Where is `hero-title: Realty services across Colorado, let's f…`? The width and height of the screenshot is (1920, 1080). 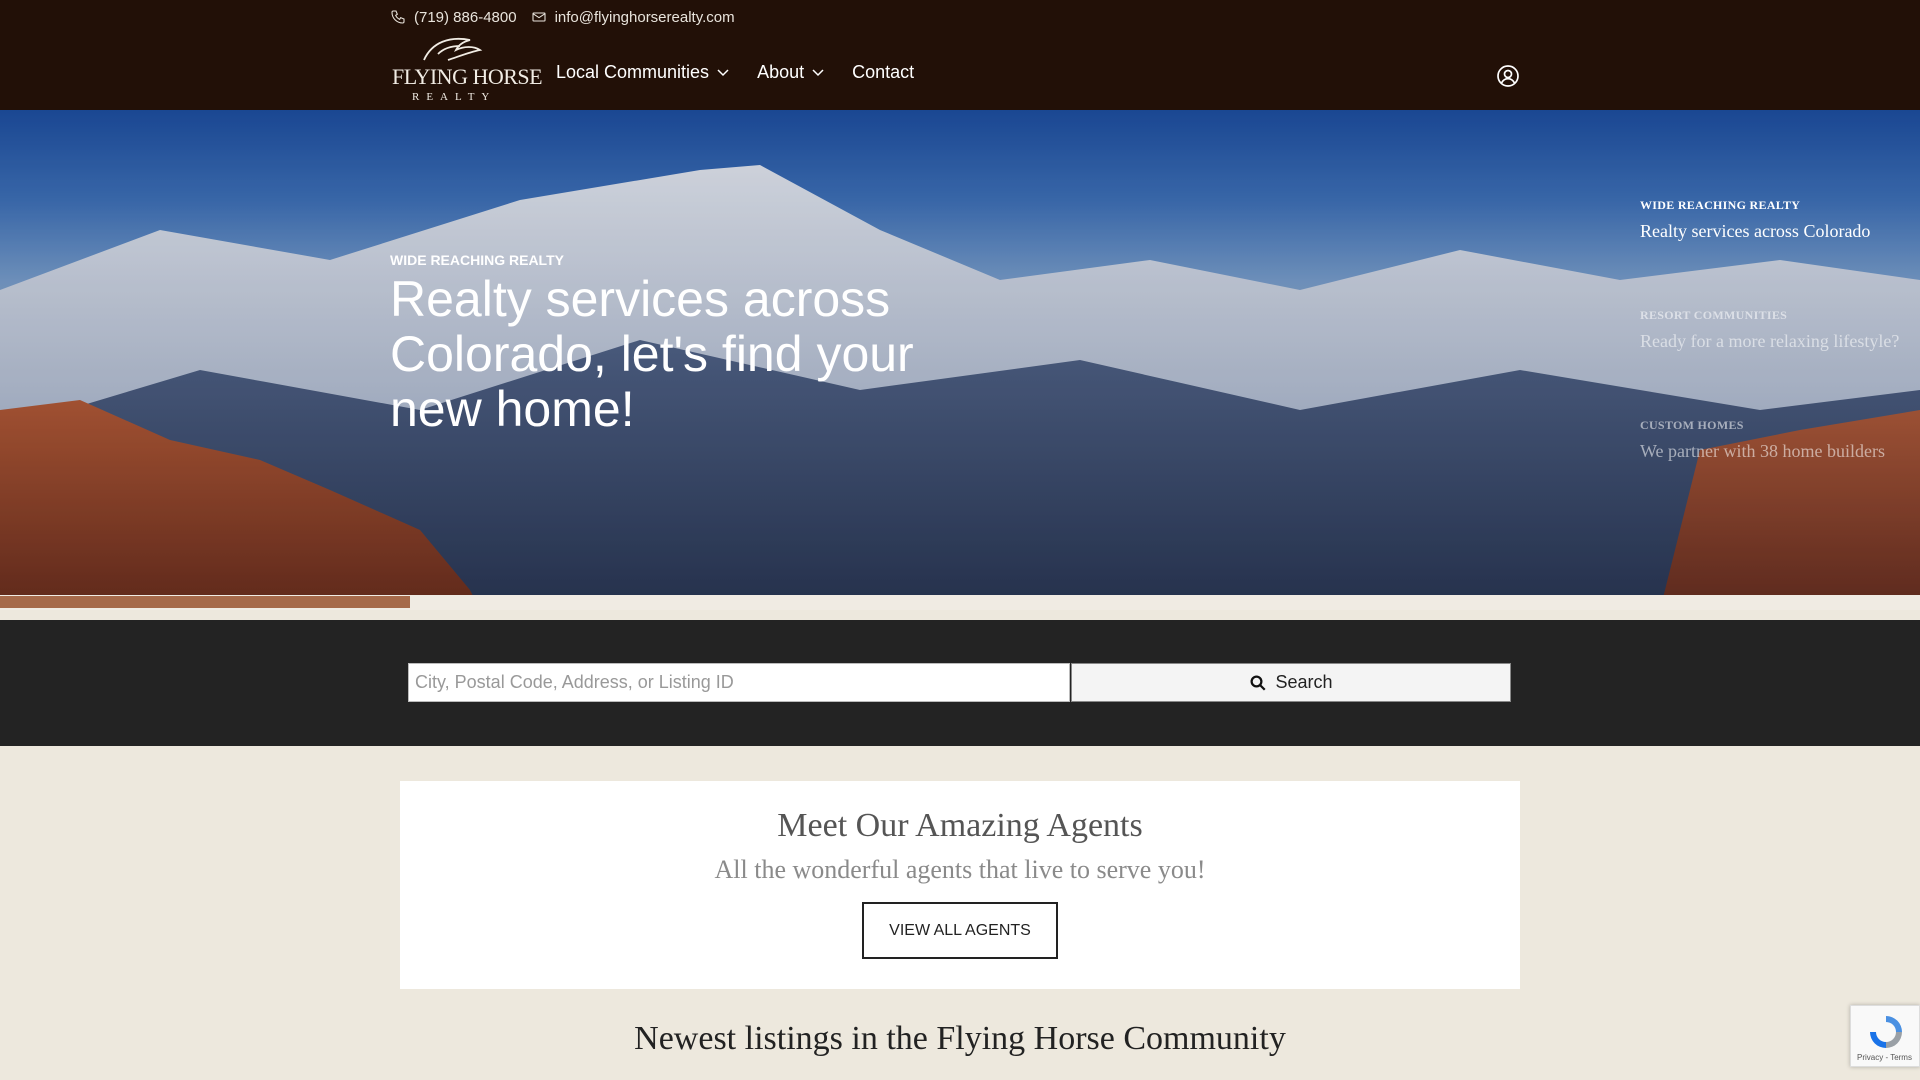
hero-title: Realty services across Colorado, let's f… is located at coordinates (652, 354).